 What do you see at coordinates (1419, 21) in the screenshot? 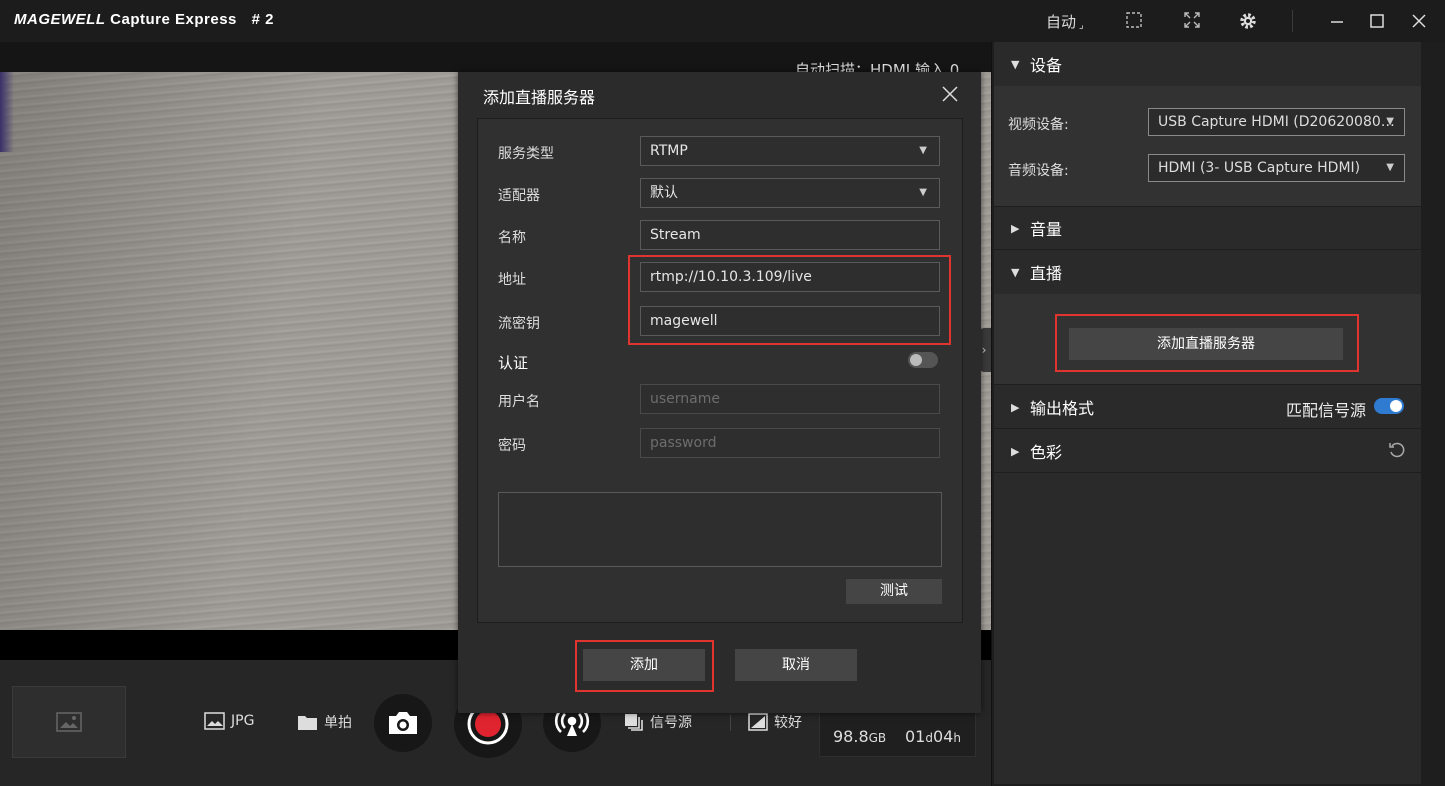
I see `close-icon` at bounding box center [1419, 21].